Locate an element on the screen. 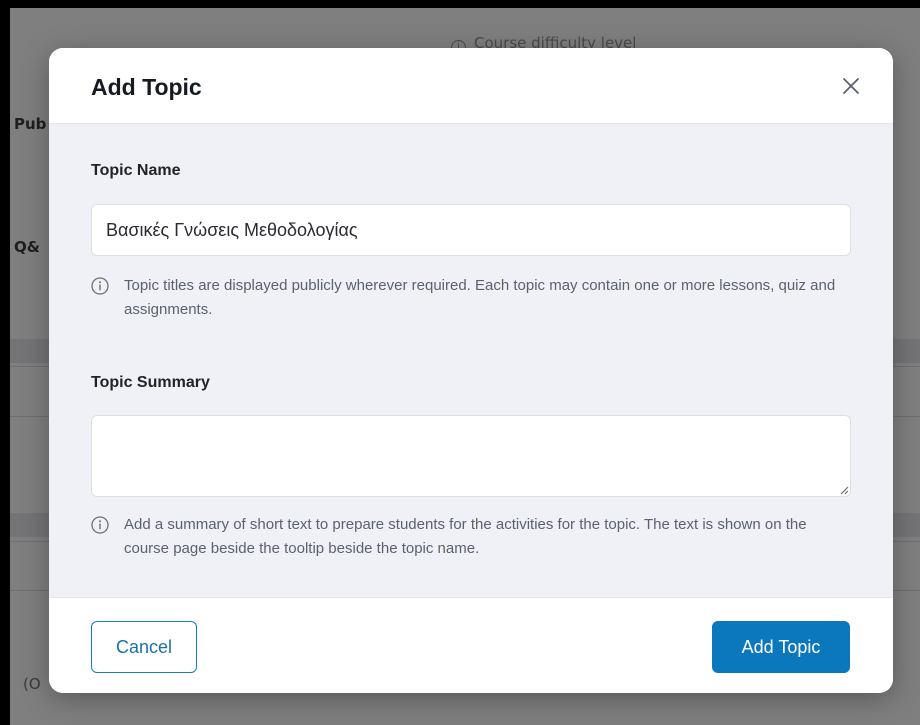  modal-header: Add Topic is located at coordinates (471, 86).